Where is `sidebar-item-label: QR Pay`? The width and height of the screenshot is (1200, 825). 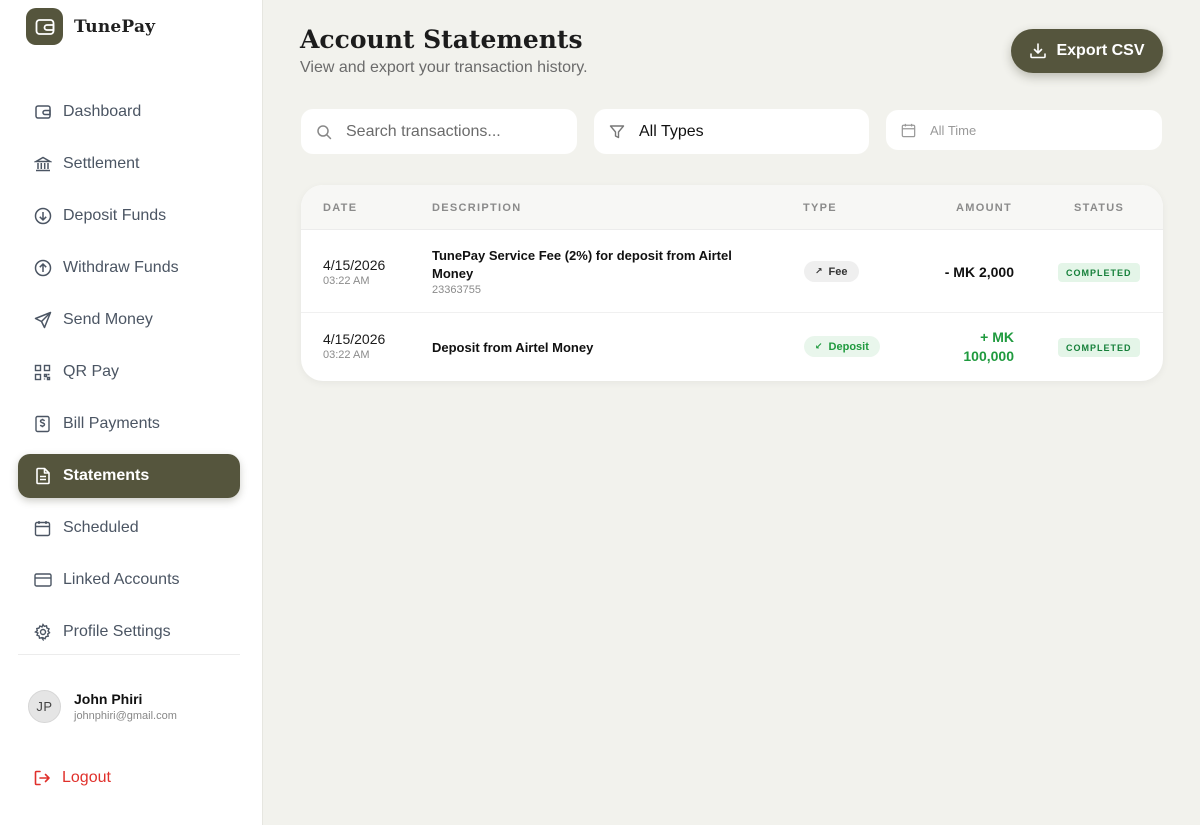
sidebar-item-label: QR Pay is located at coordinates (91, 371).